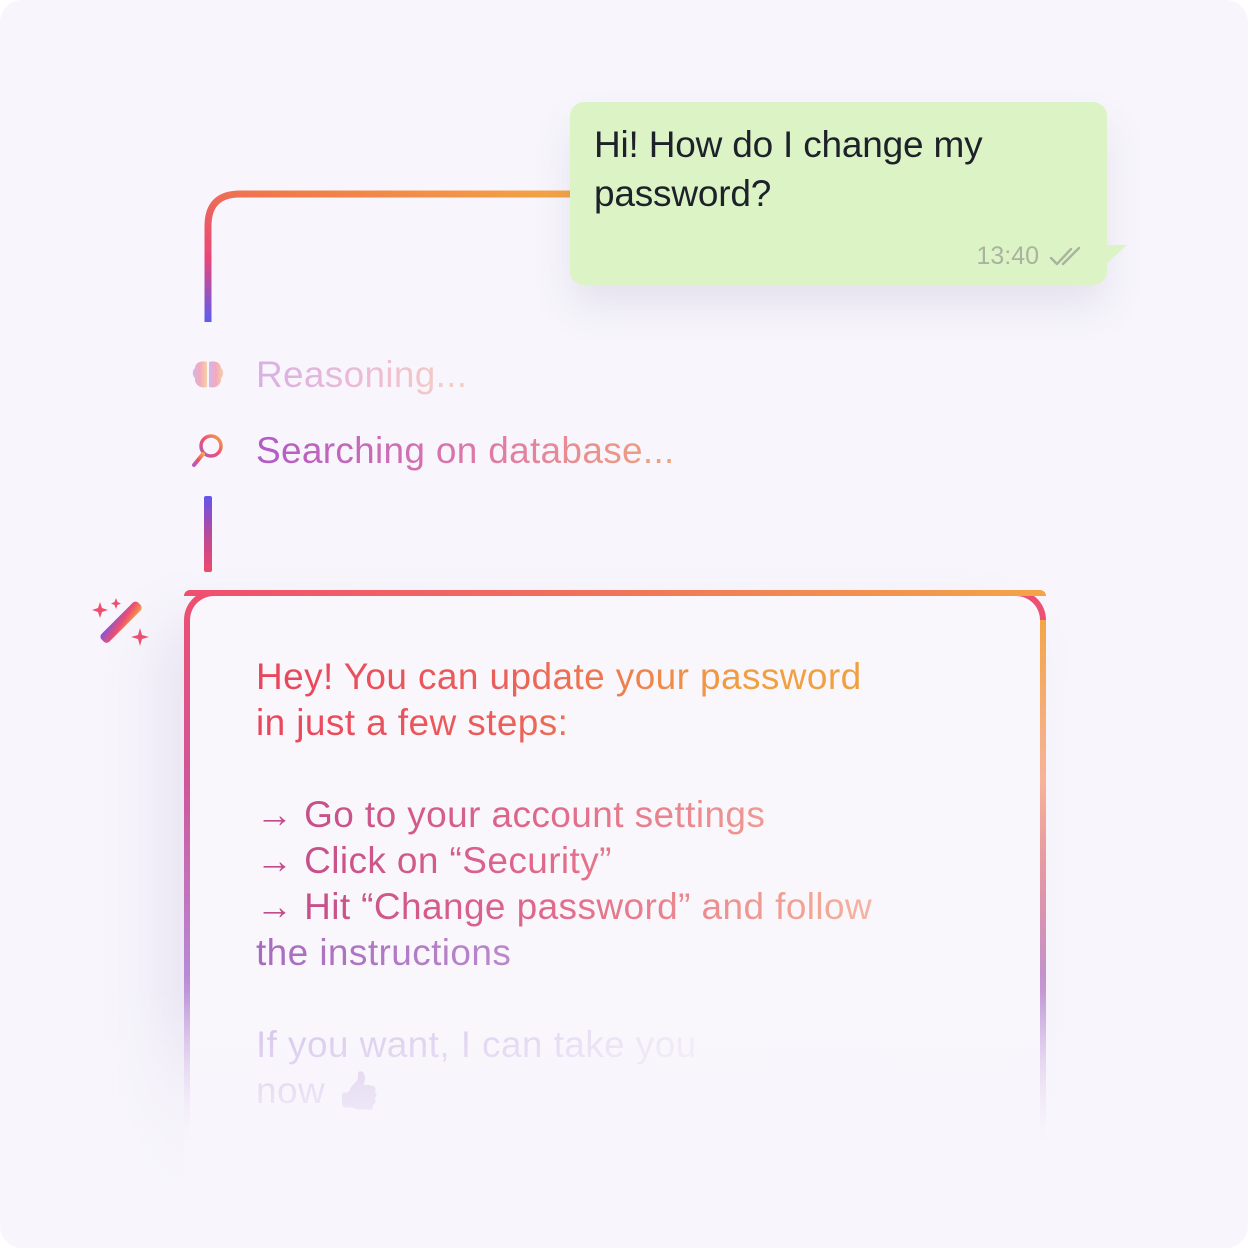 The height and width of the screenshot is (1248, 1248). What do you see at coordinates (606, 723) in the screenshot?
I see `ai-intro-line2: in just a few steps:` at bounding box center [606, 723].